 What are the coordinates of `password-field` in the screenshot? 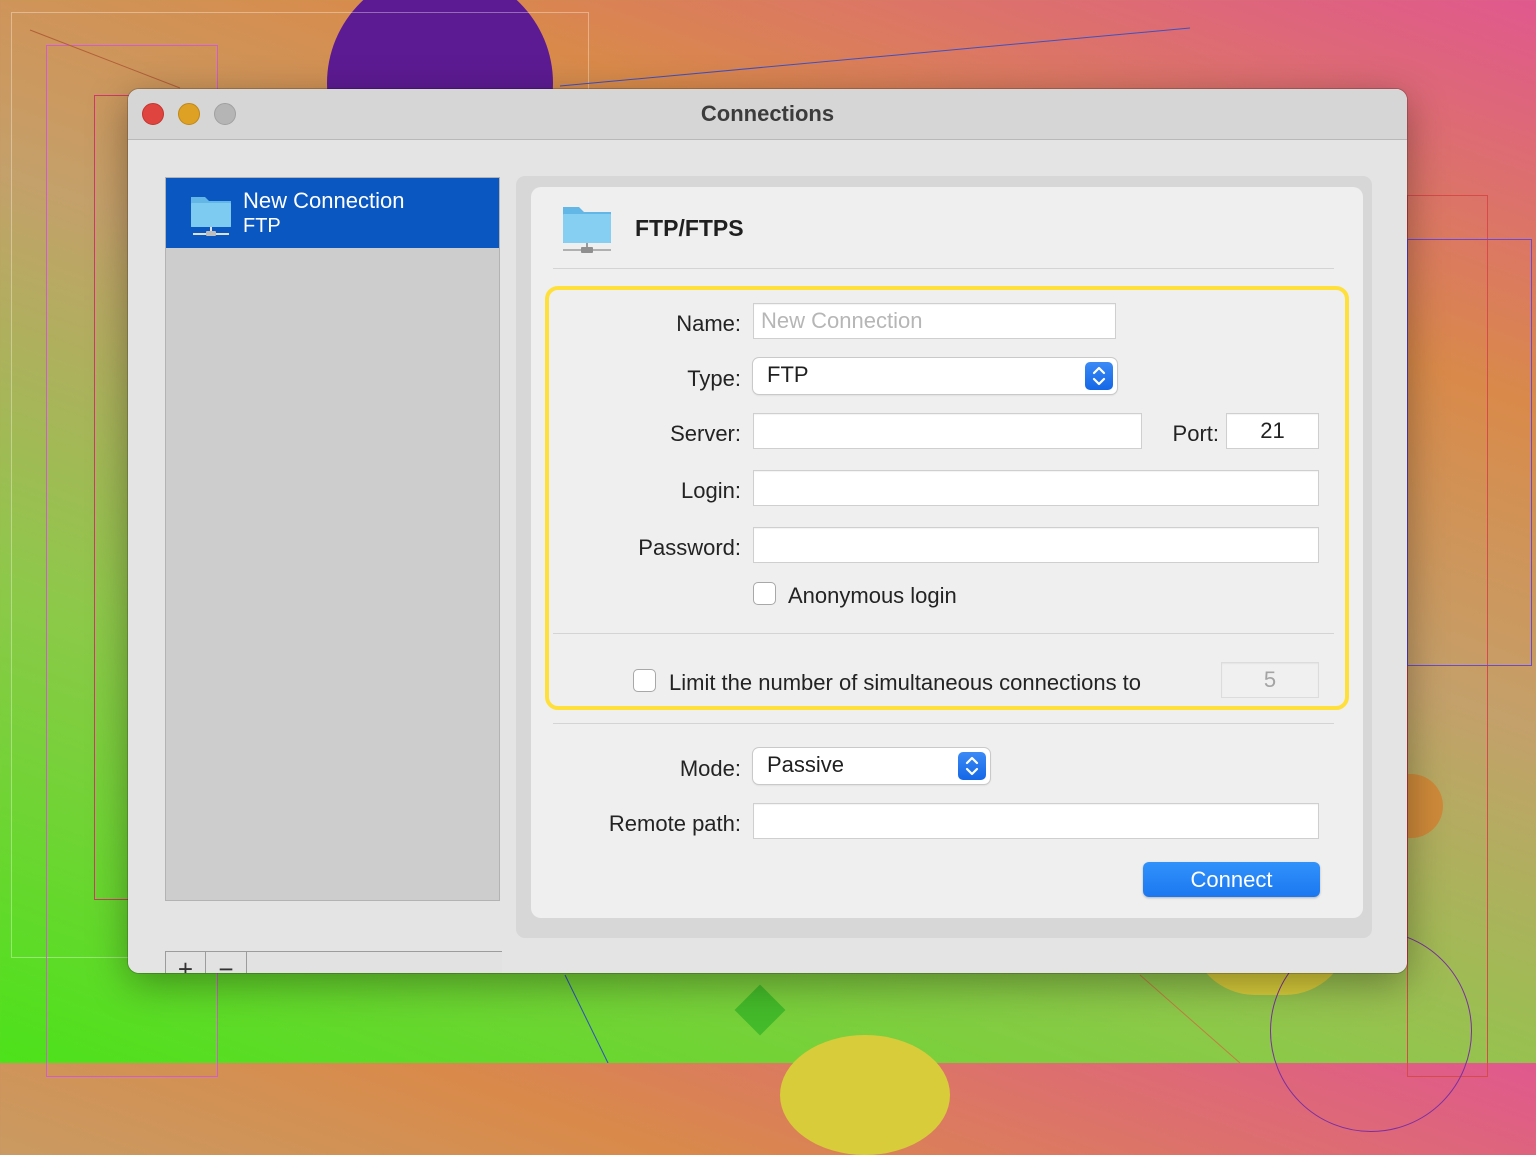 It's located at (1036, 545).